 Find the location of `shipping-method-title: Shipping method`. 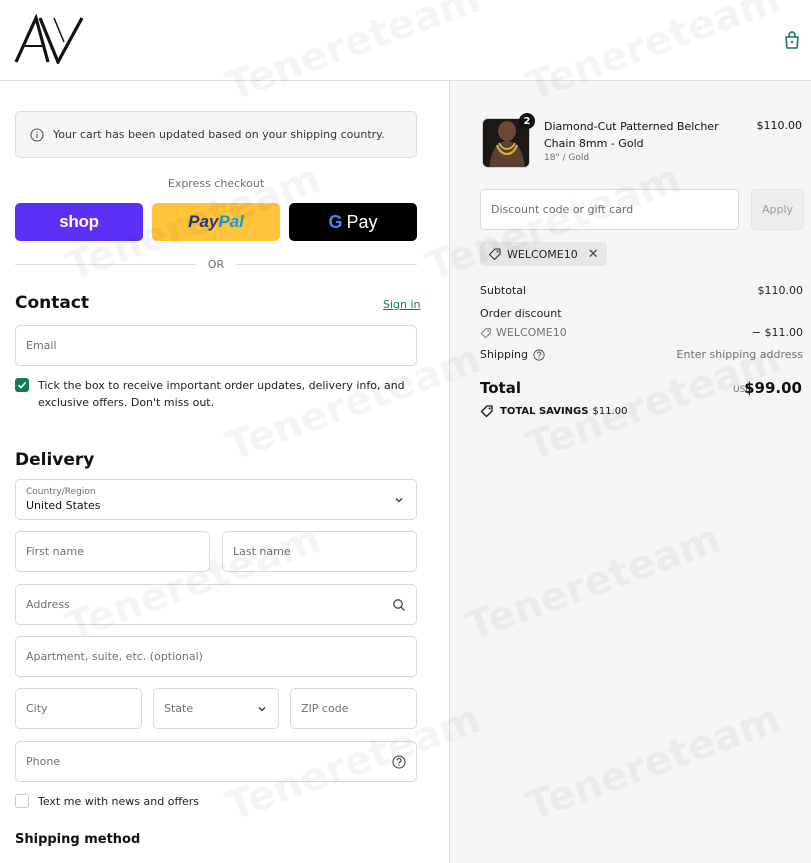

shipping-method-title: Shipping method is located at coordinates (78, 839).